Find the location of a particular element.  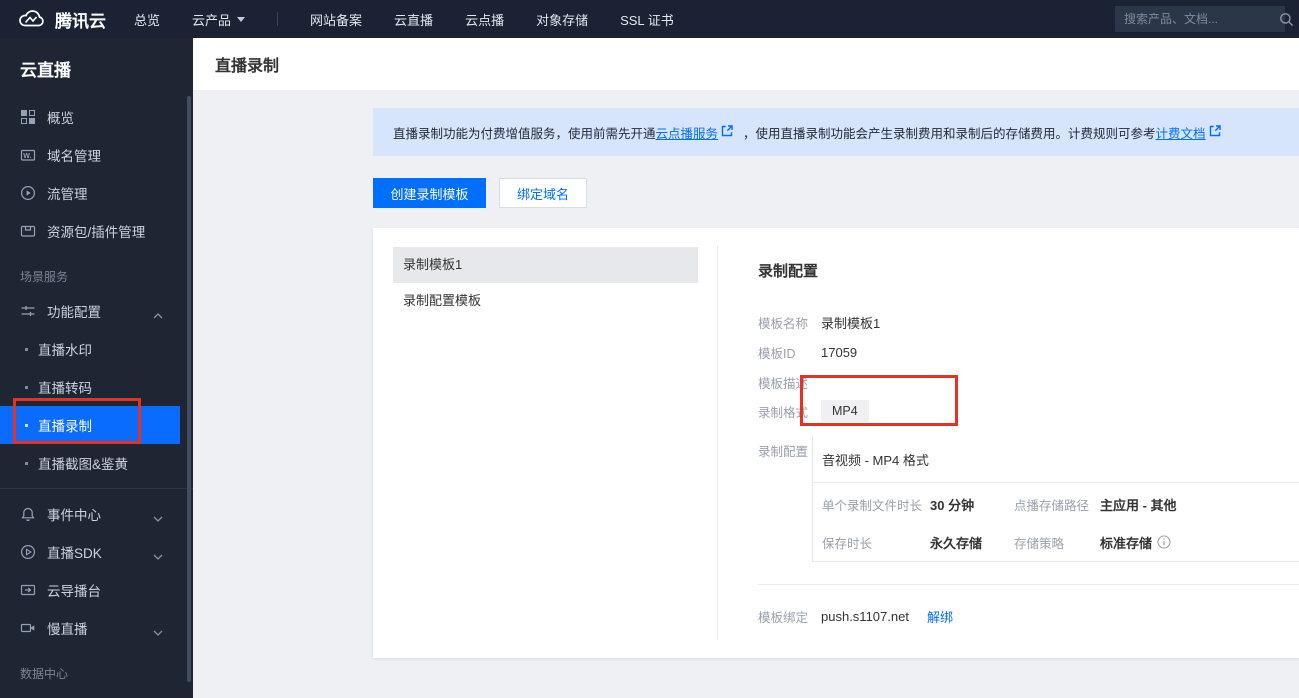

sidebar-item-overview: 概览 is located at coordinates (96, 117).